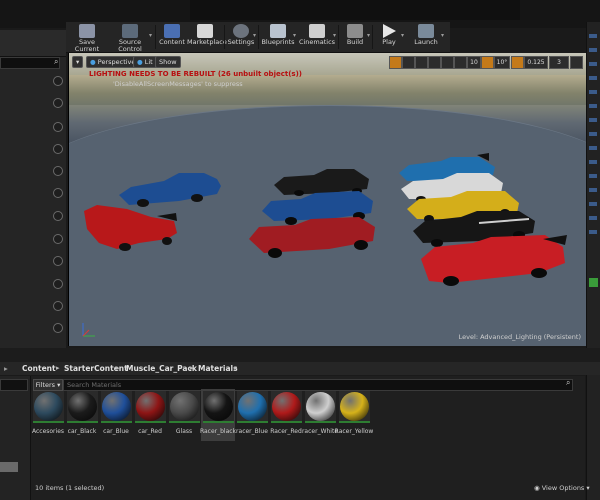  I want to click on save-current-button: Save Current, so click(87, 37).